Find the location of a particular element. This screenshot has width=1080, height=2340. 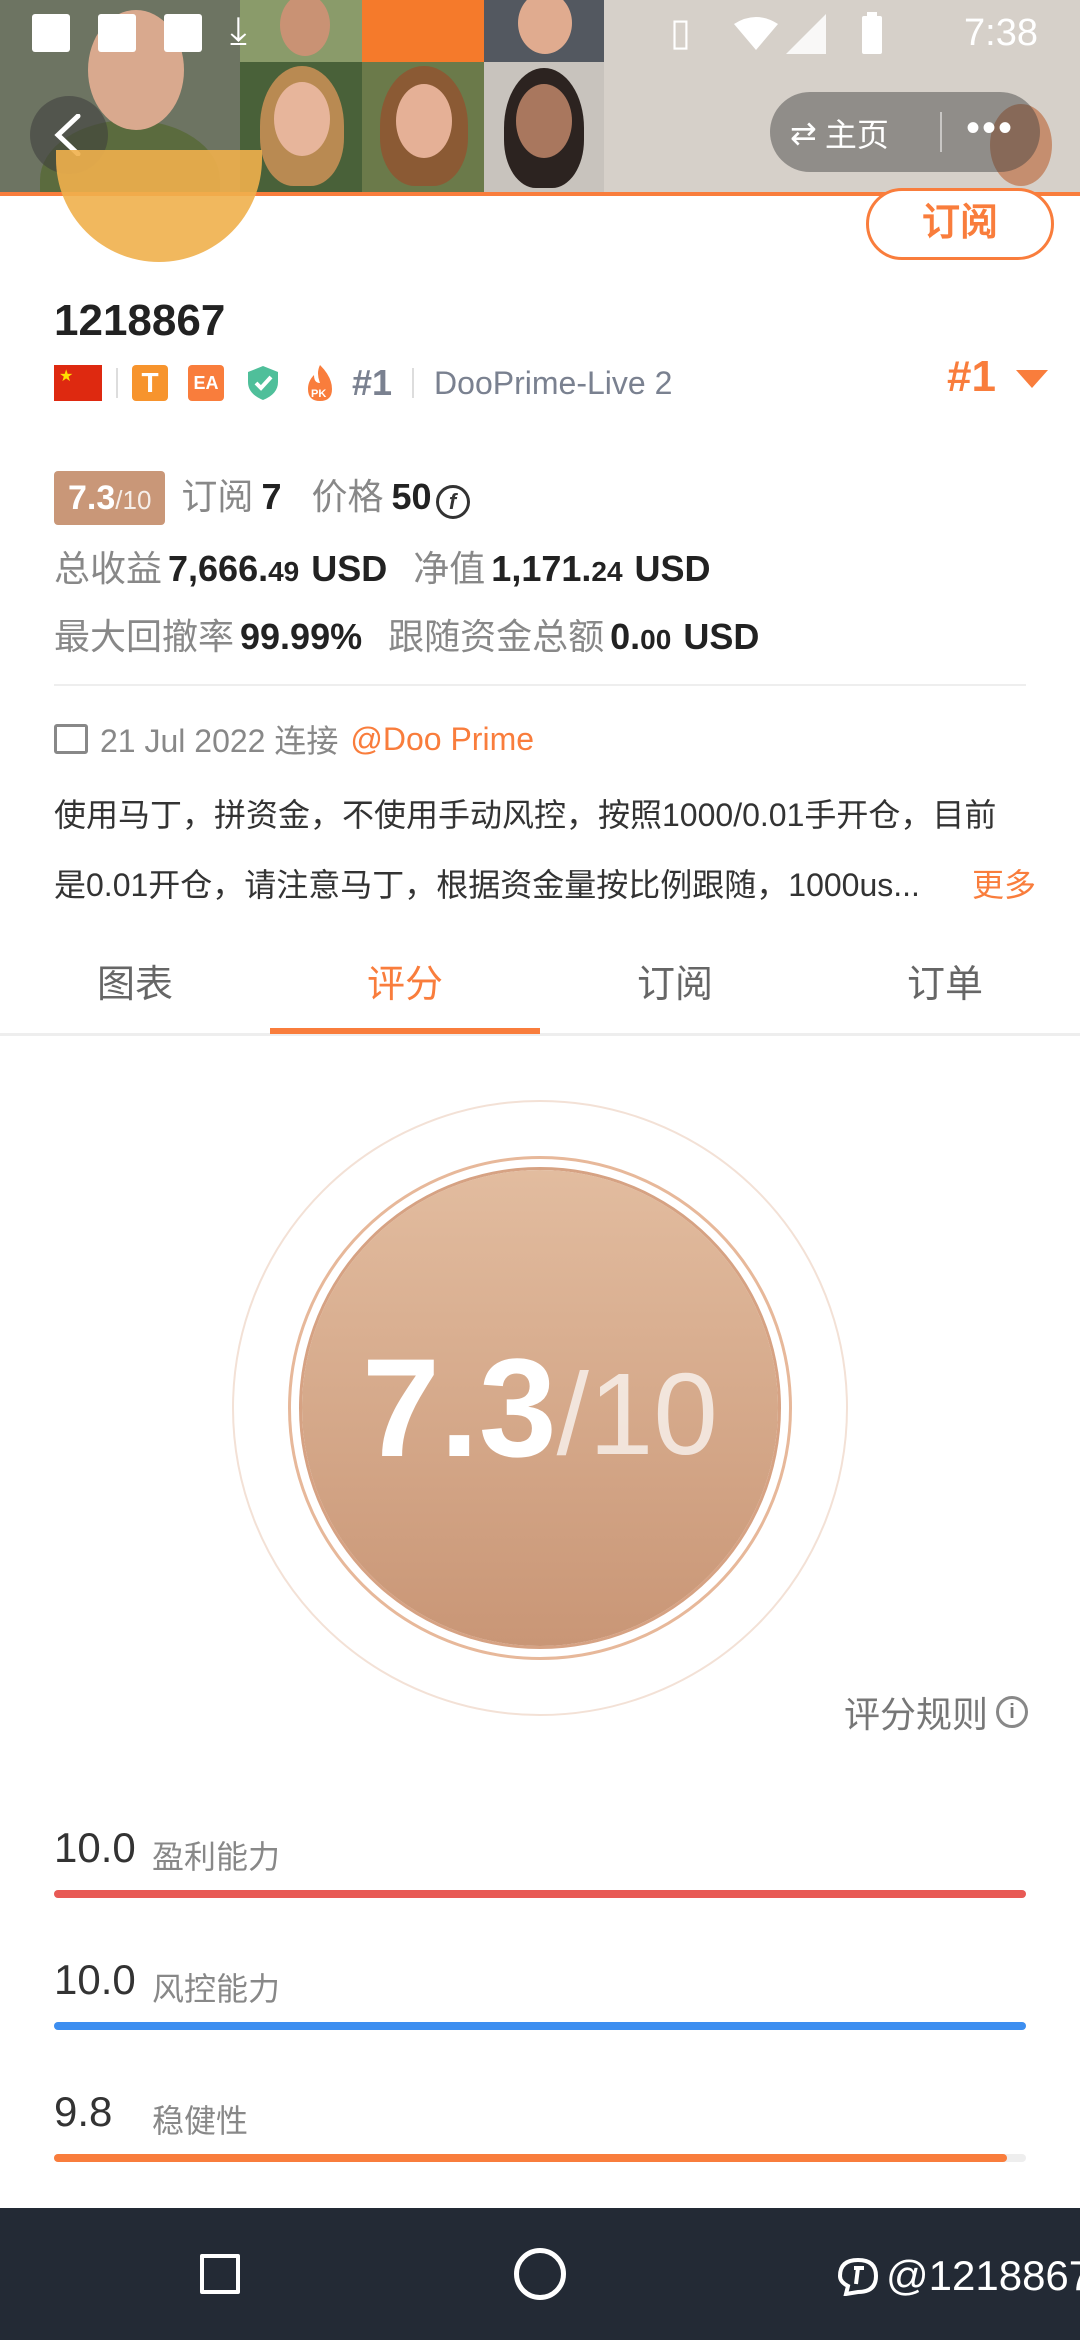

total-profit-decimals: 49 is located at coordinates (284, 571).